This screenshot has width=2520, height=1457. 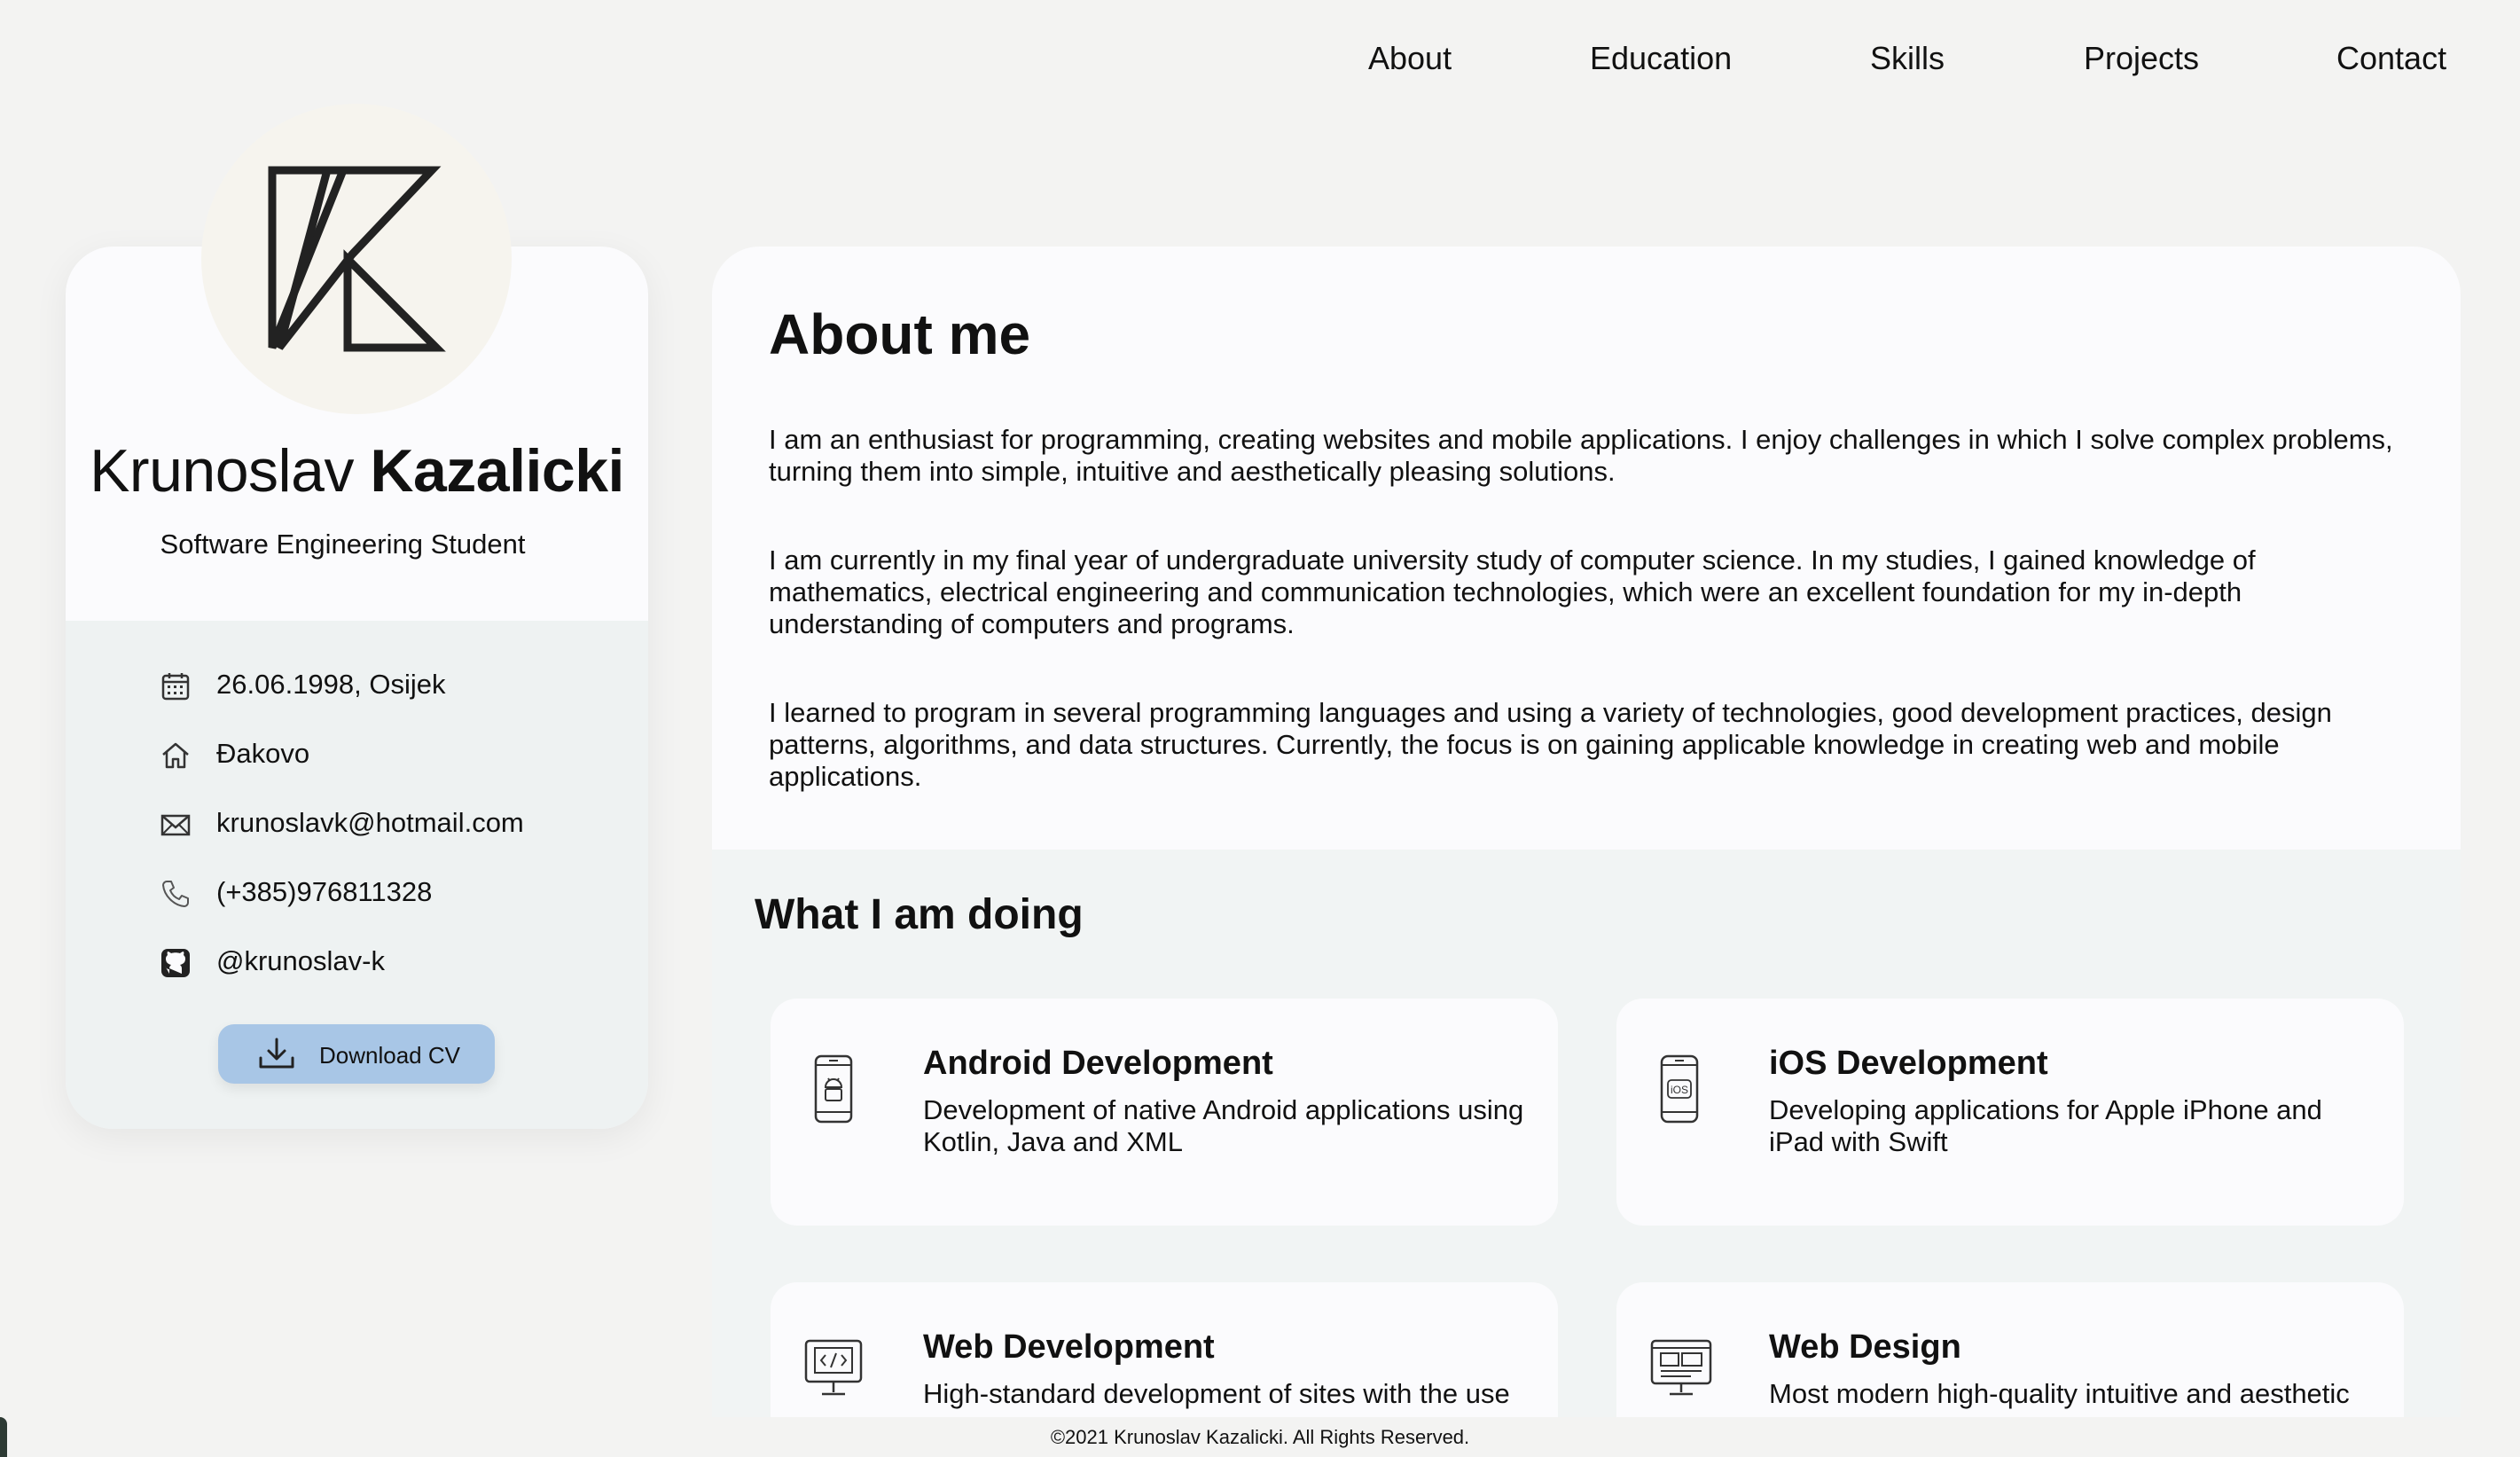 What do you see at coordinates (497, 471) in the screenshot?
I see `last-name: Kazalicki` at bounding box center [497, 471].